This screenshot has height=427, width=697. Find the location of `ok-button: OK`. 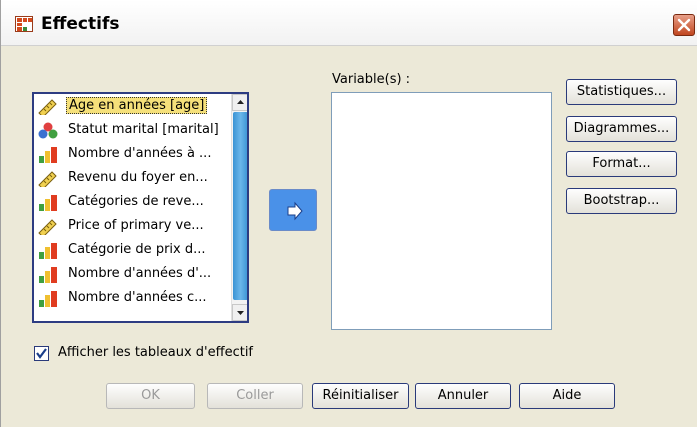

ok-button: OK is located at coordinates (150, 396).